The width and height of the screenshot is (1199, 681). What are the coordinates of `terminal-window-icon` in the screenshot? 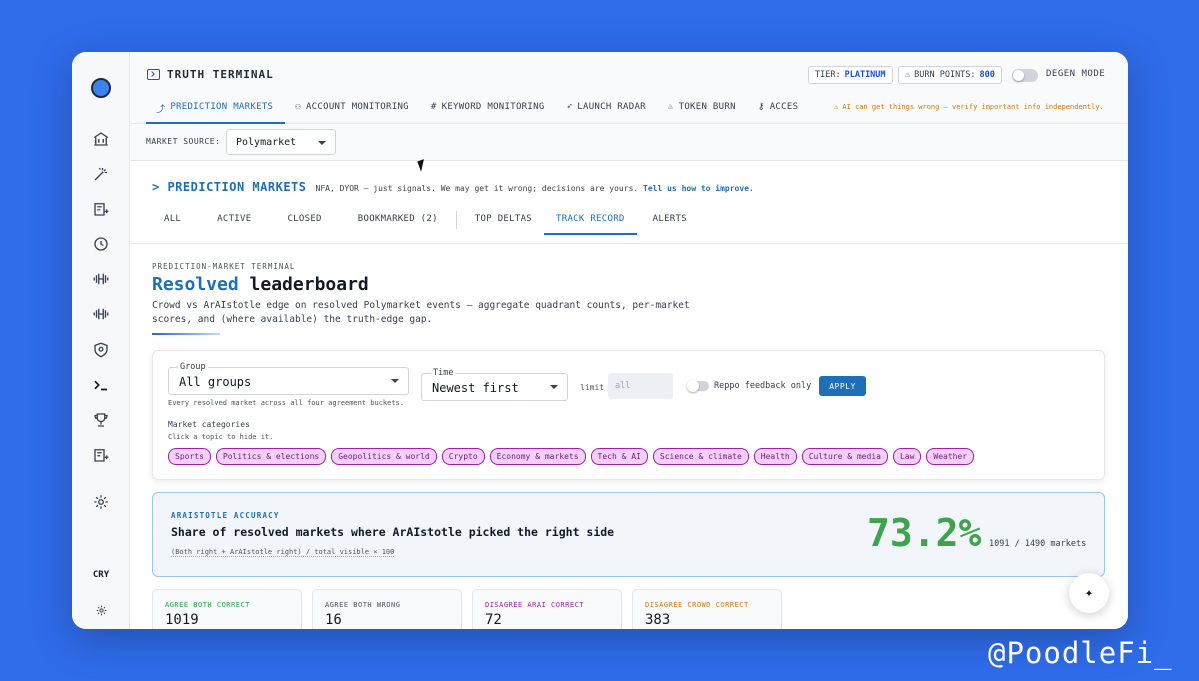 It's located at (153, 74).